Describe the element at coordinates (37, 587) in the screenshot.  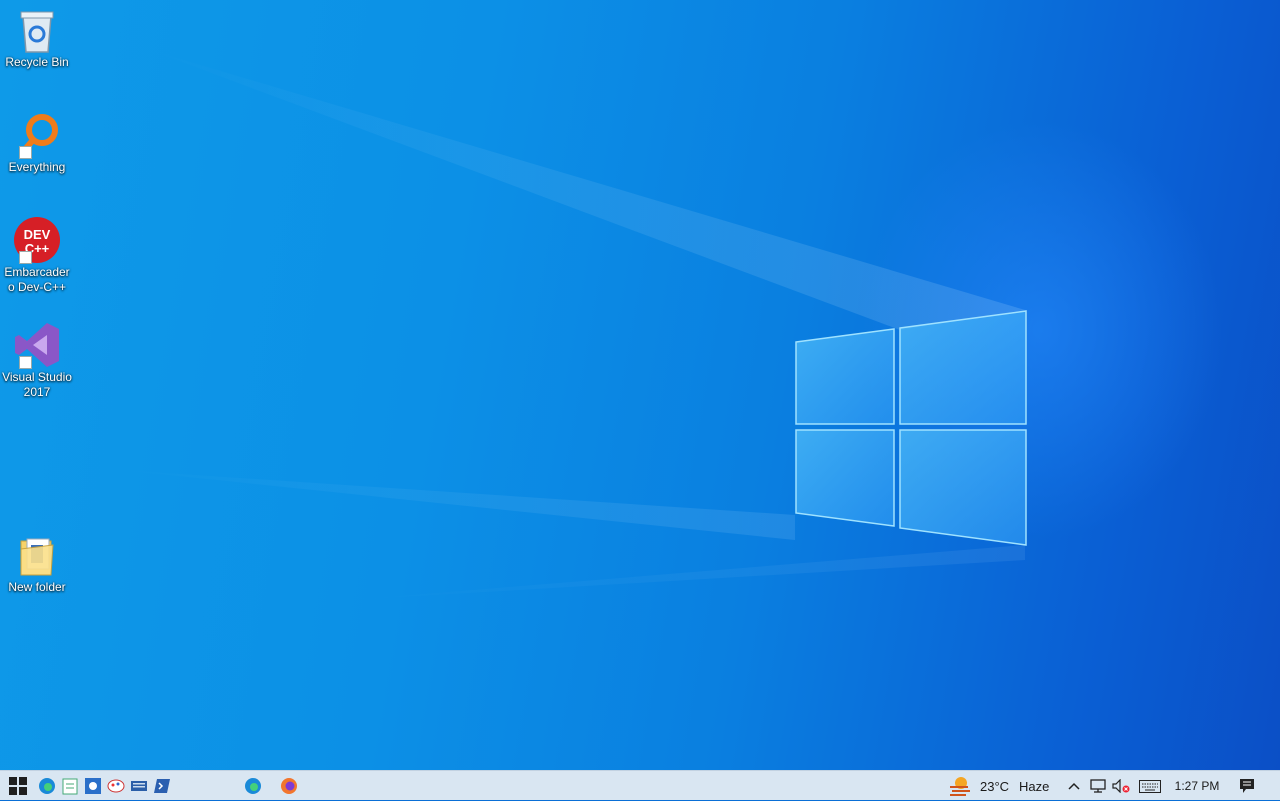
I see `desktop-icon-label: New folder` at that location.